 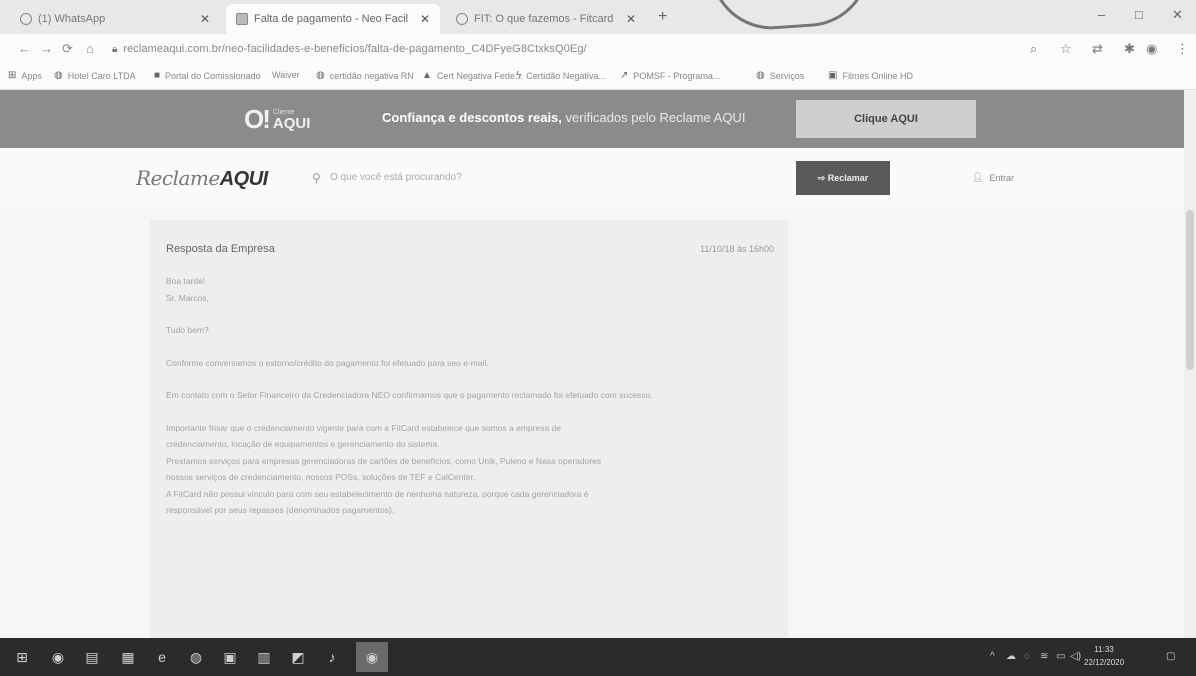 I want to click on bookmark-apps: ⊞ Apps, so click(x=25, y=75).